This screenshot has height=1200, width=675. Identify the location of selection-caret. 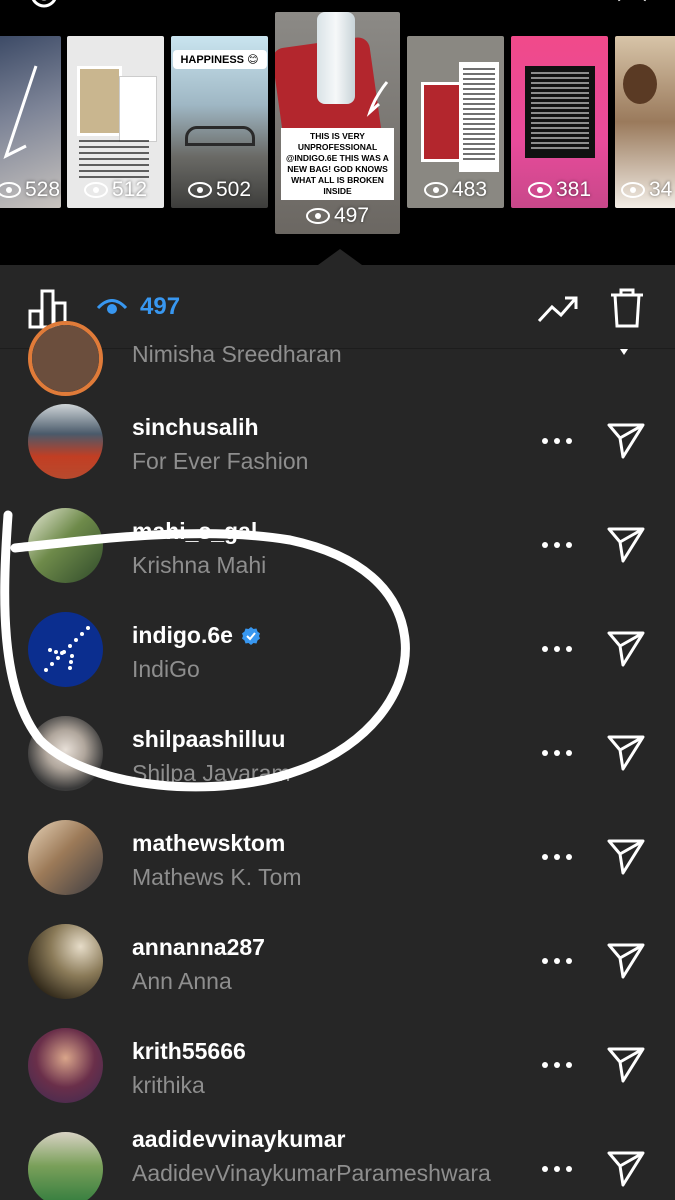
(340, 257).